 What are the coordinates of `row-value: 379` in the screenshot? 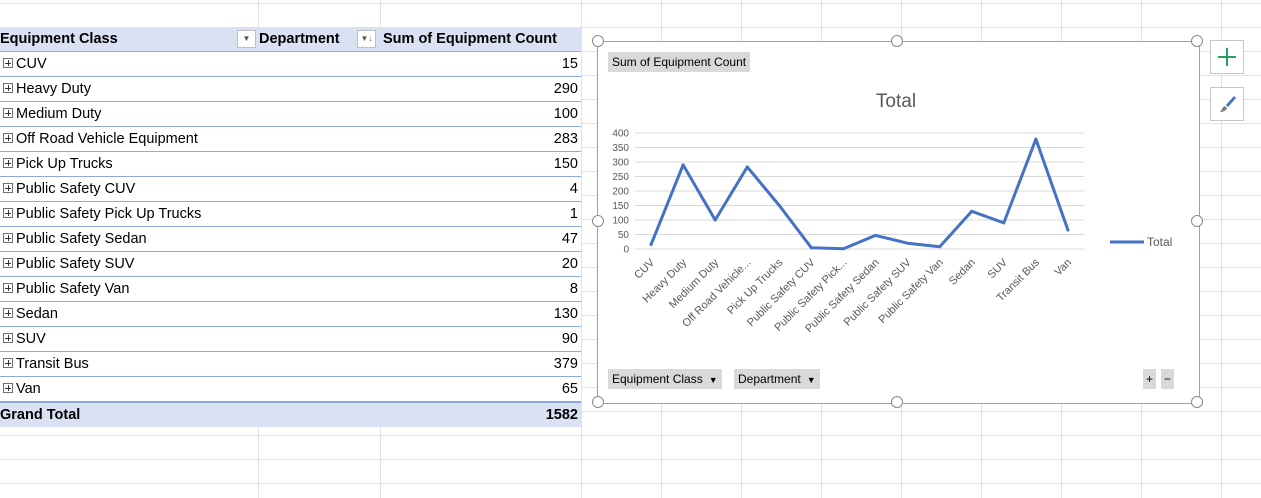 It's located at (565, 364).